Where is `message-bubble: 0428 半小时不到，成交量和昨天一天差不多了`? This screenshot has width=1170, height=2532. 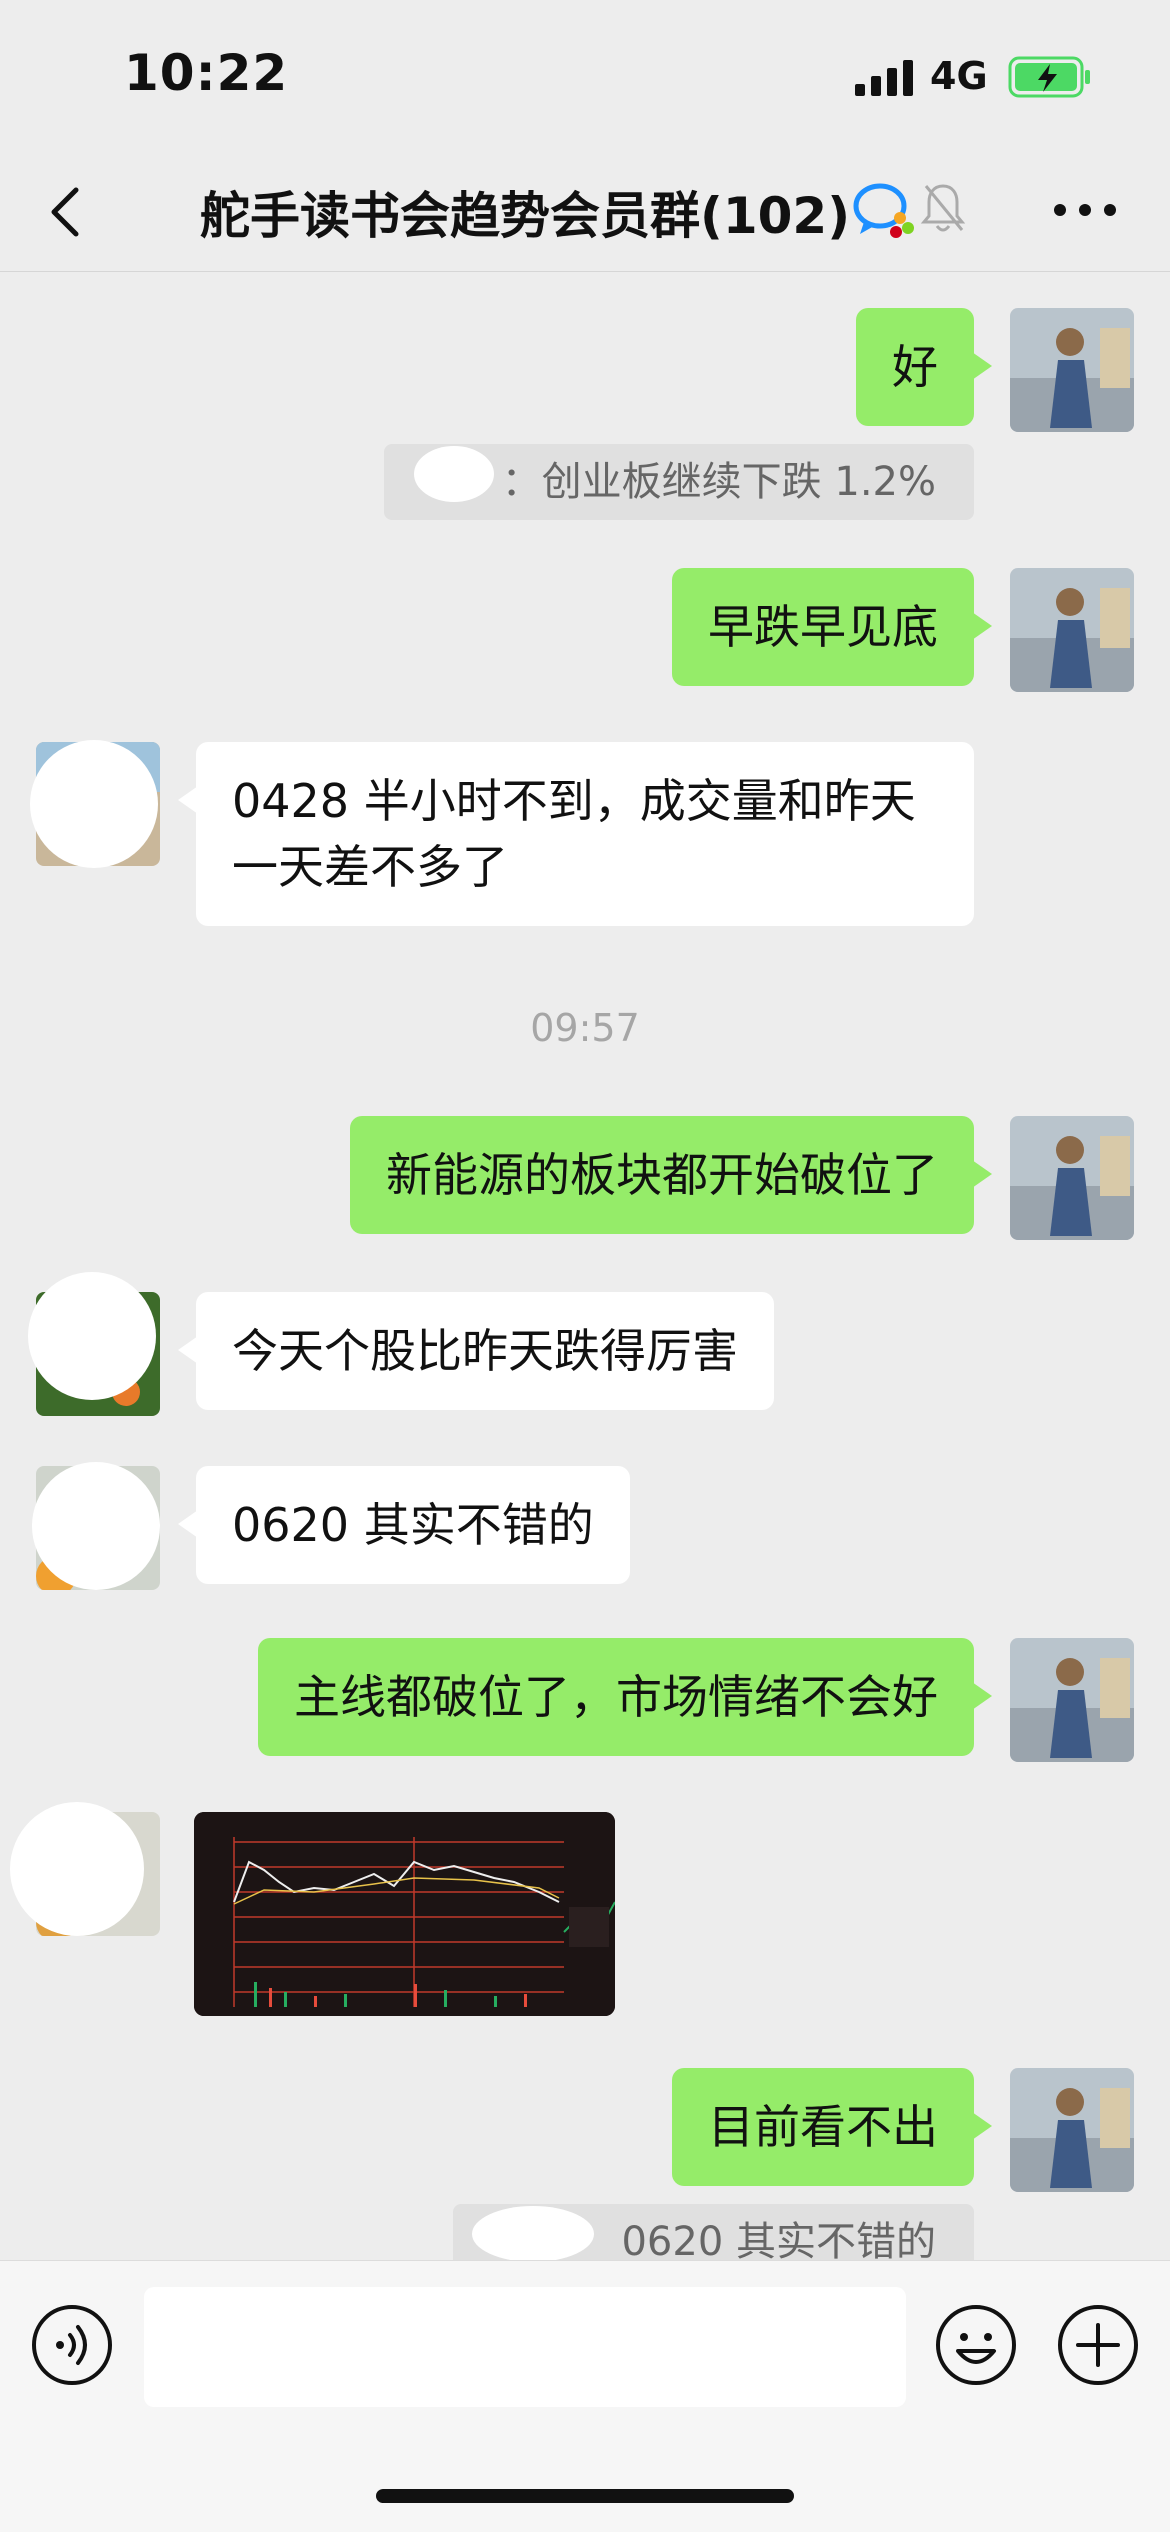
message-bubble: 0428 半小时不到，成交量和昨天一天差不多了 is located at coordinates (576, 834).